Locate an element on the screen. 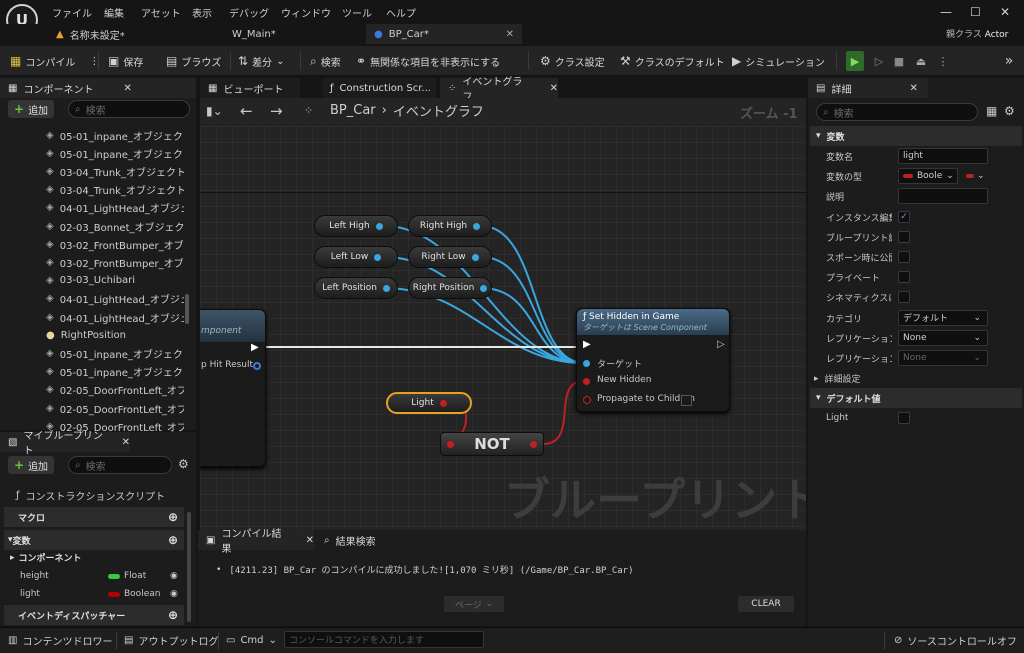 The height and width of the screenshot is (653, 1024). var-node-right-low: Right Low is located at coordinates (450, 257).